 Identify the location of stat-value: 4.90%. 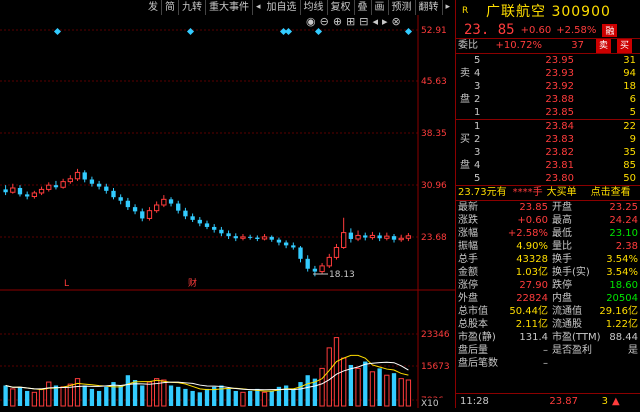
(532, 246).